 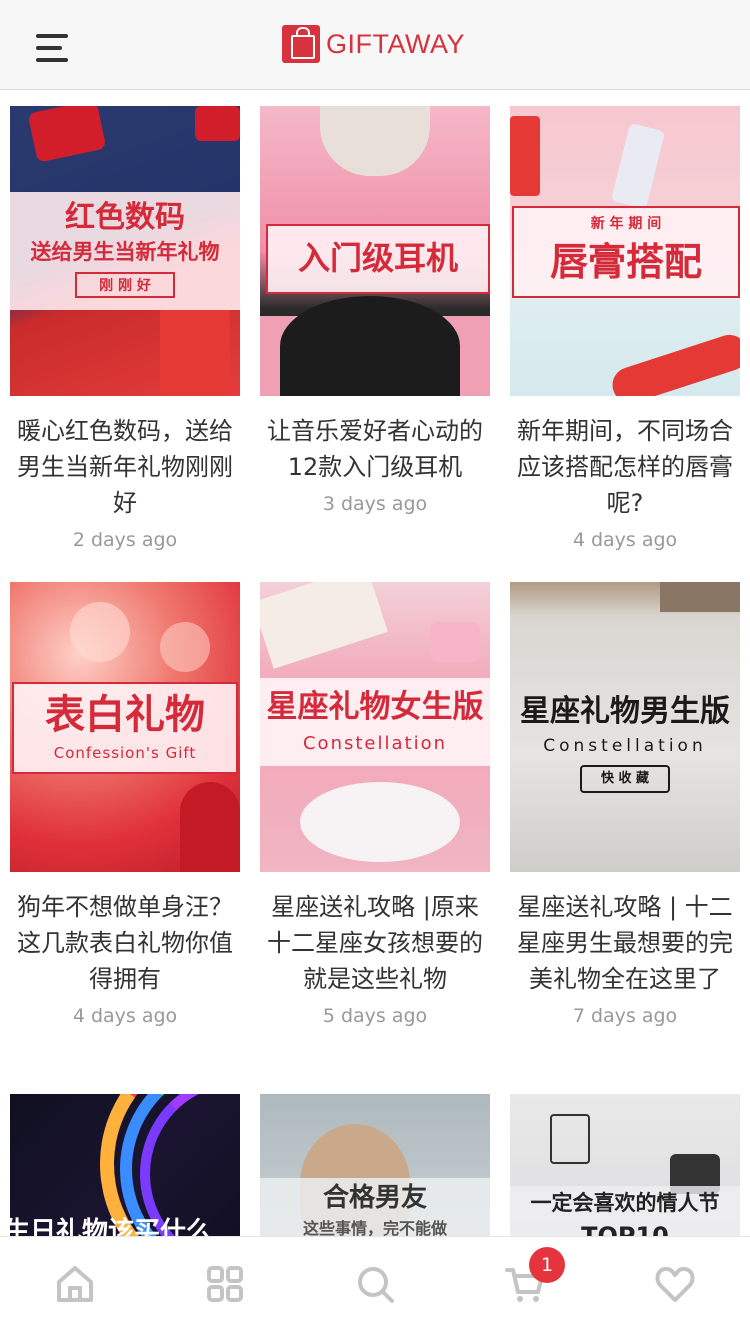 I want to click on thumb-main-text: 入门级耳机, so click(x=377, y=258).